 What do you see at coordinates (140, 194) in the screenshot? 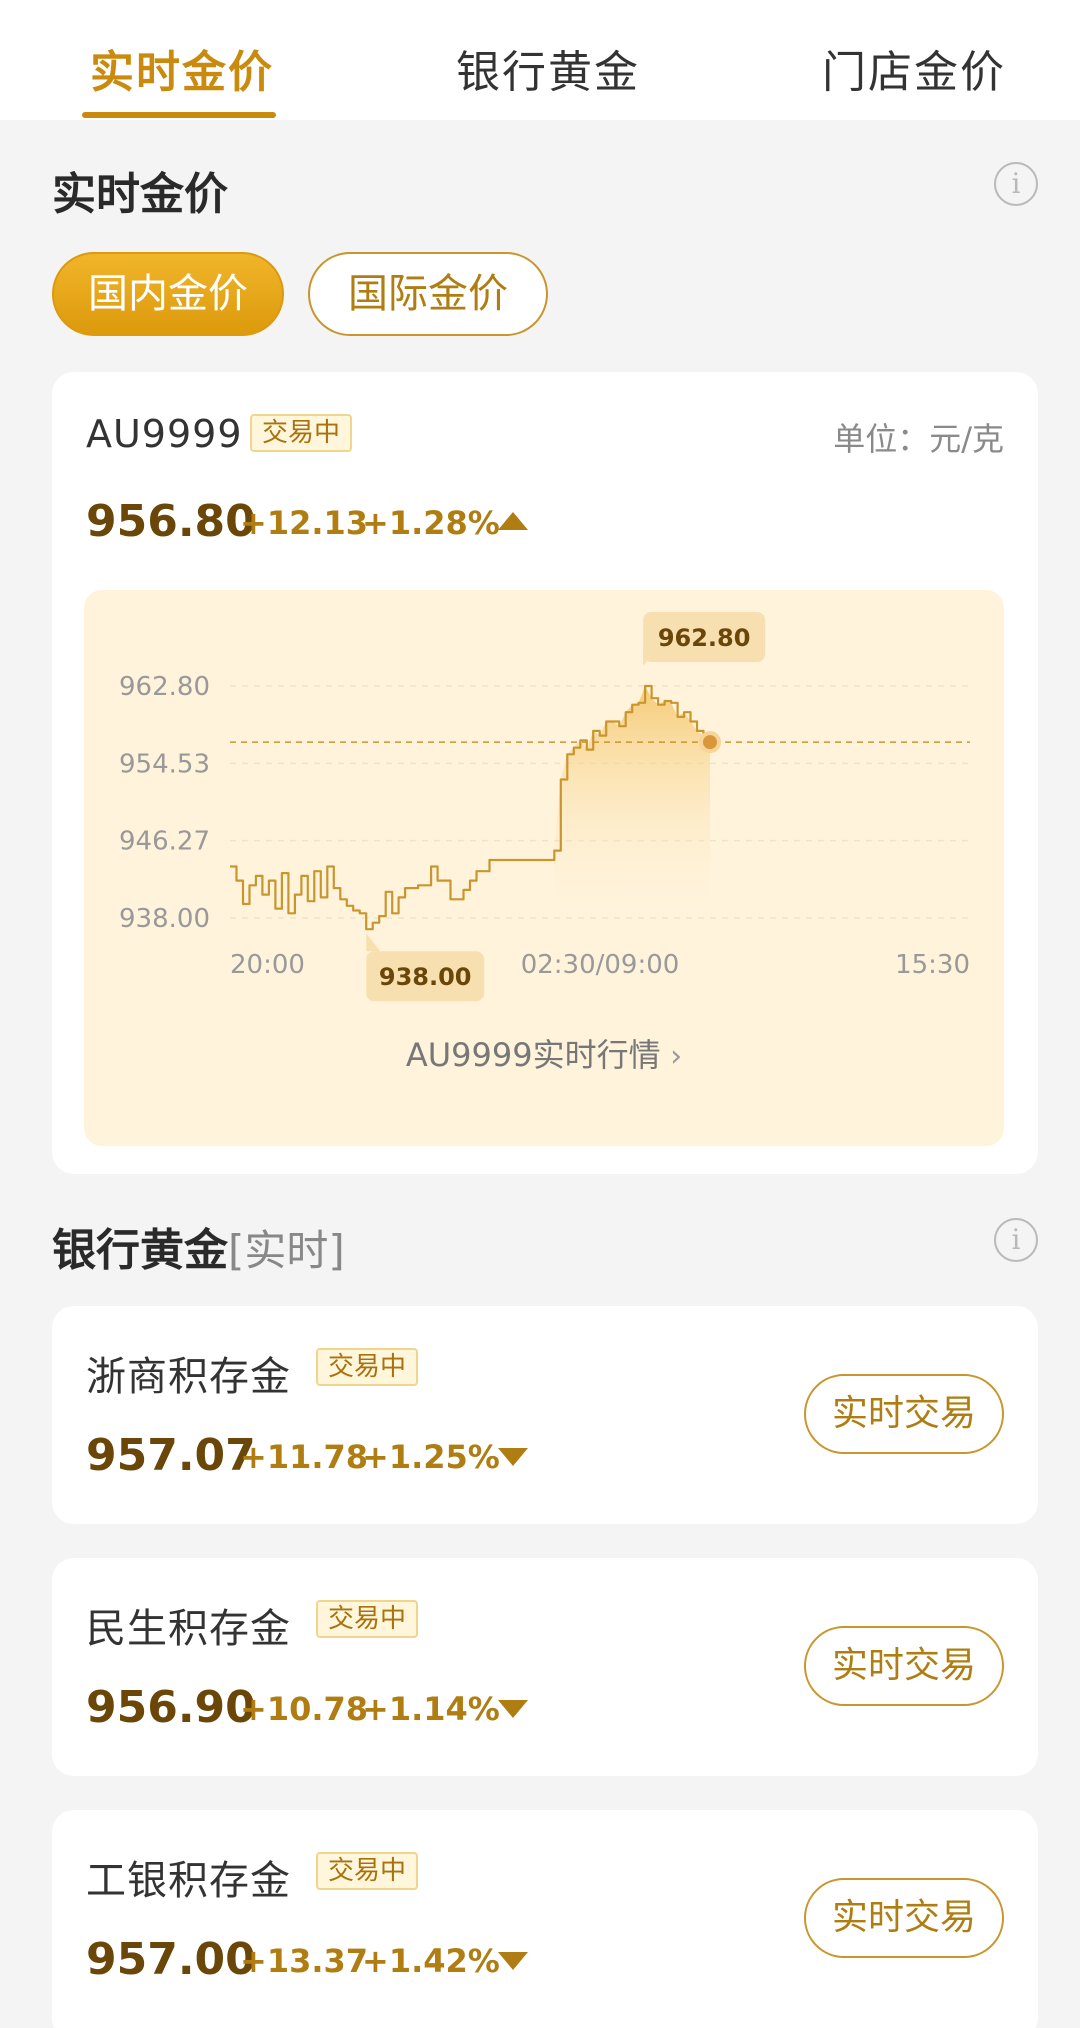
I see `realtime-section-title: 实时金价` at bounding box center [140, 194].